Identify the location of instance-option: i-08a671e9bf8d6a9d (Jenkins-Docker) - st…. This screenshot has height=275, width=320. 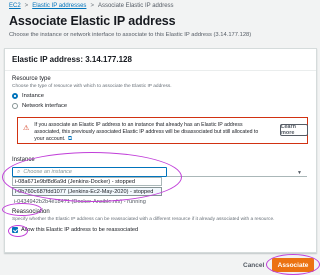
(87, 181).